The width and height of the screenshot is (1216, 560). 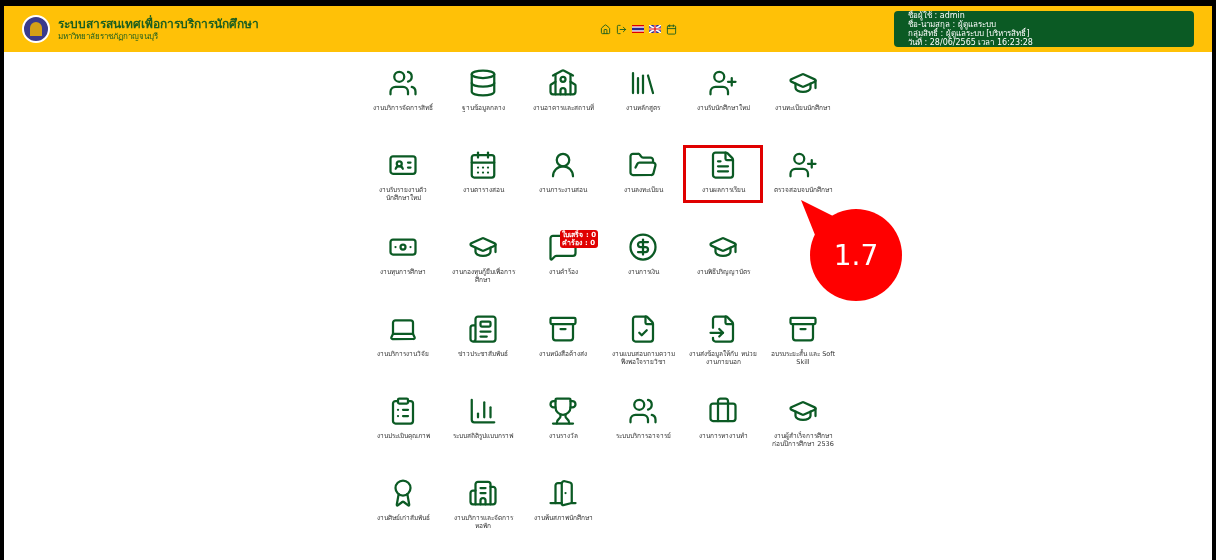 What do you see at coordinates (563, 411) in the screenshot?
I see `trophy-icon` at bounding box center [563, 411].